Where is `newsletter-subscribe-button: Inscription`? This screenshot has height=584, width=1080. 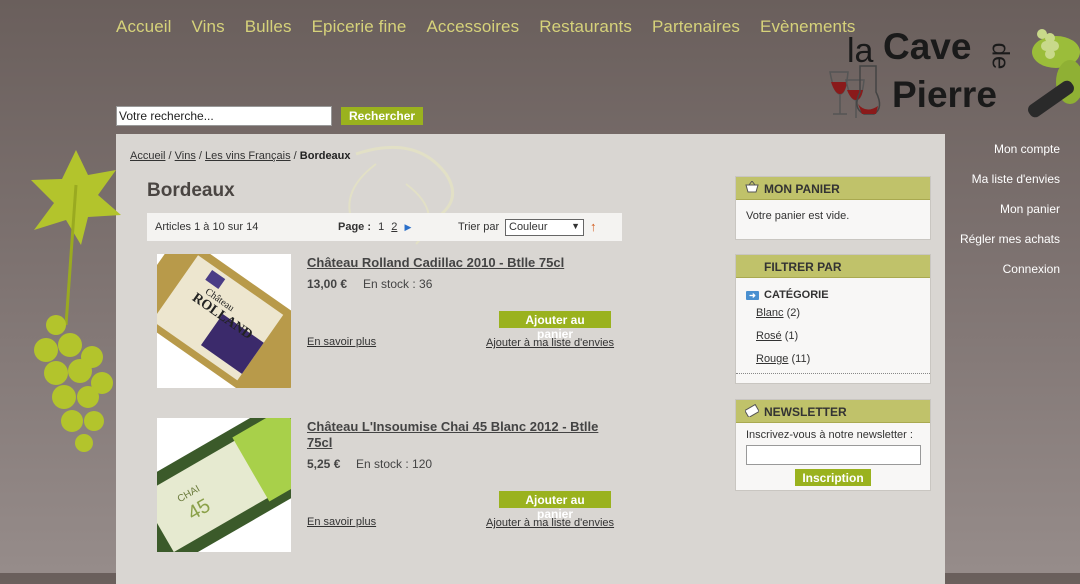
newsletter-subscribe-button: Inscription is located at coordinates (833, 477).